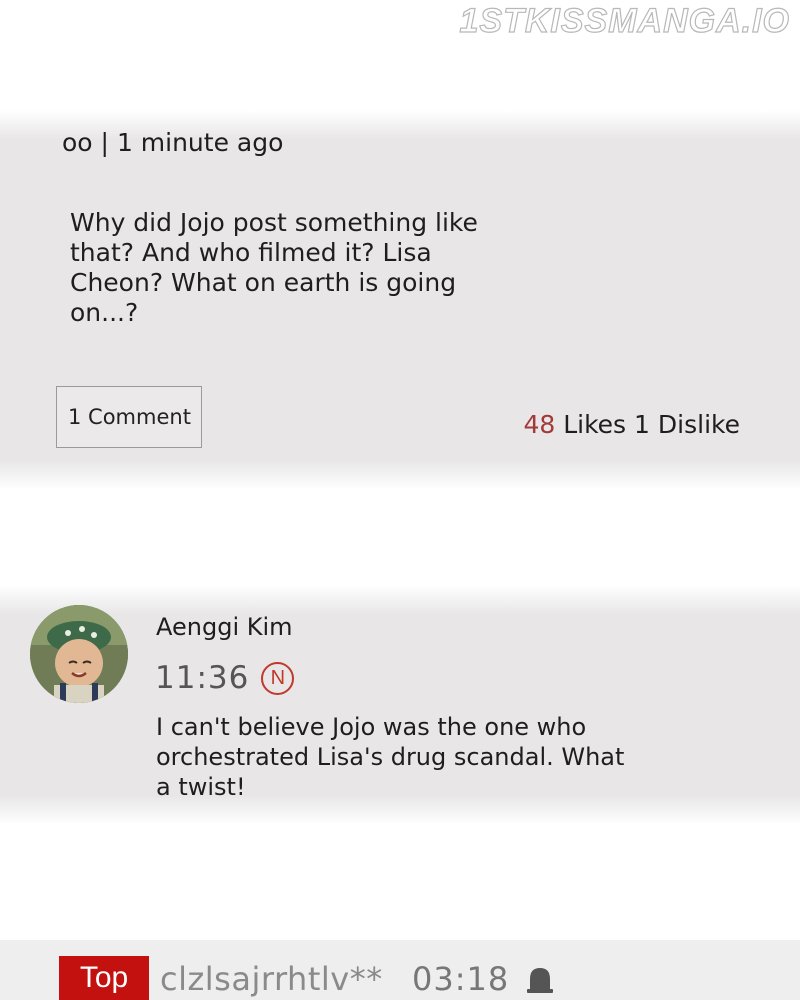 Image resolution: width=800 pixels, height=1000 pixels. I want to click on bell-icon, so click(540, 980).